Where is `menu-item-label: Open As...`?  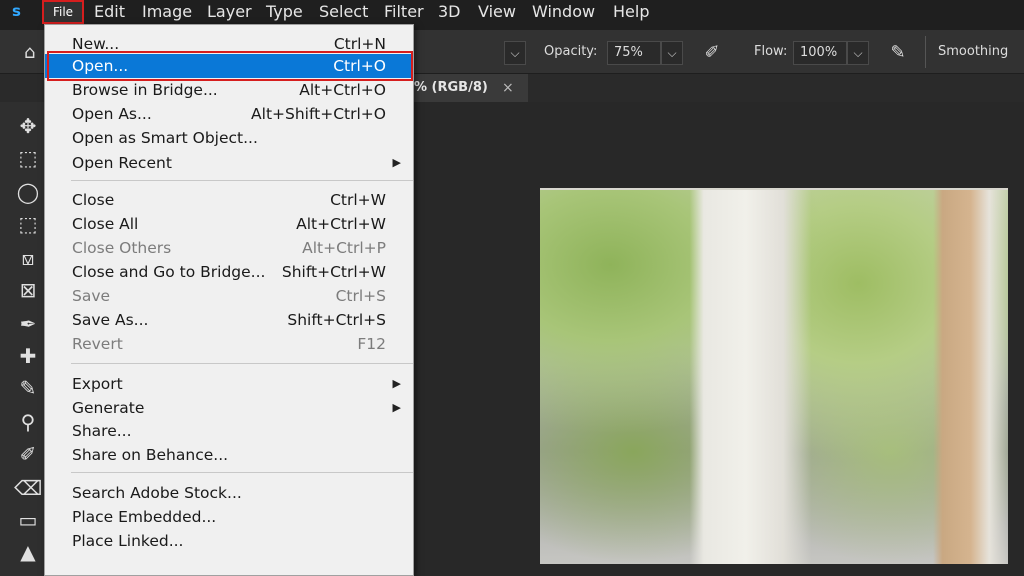 menu-item-label: Open As... is located at coordinates (112, 114).